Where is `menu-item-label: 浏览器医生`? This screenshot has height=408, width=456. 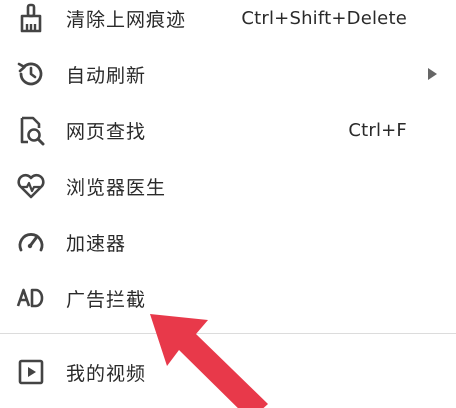 menu-item-label: 浏览器医生 is located at coordinates (116, 187).